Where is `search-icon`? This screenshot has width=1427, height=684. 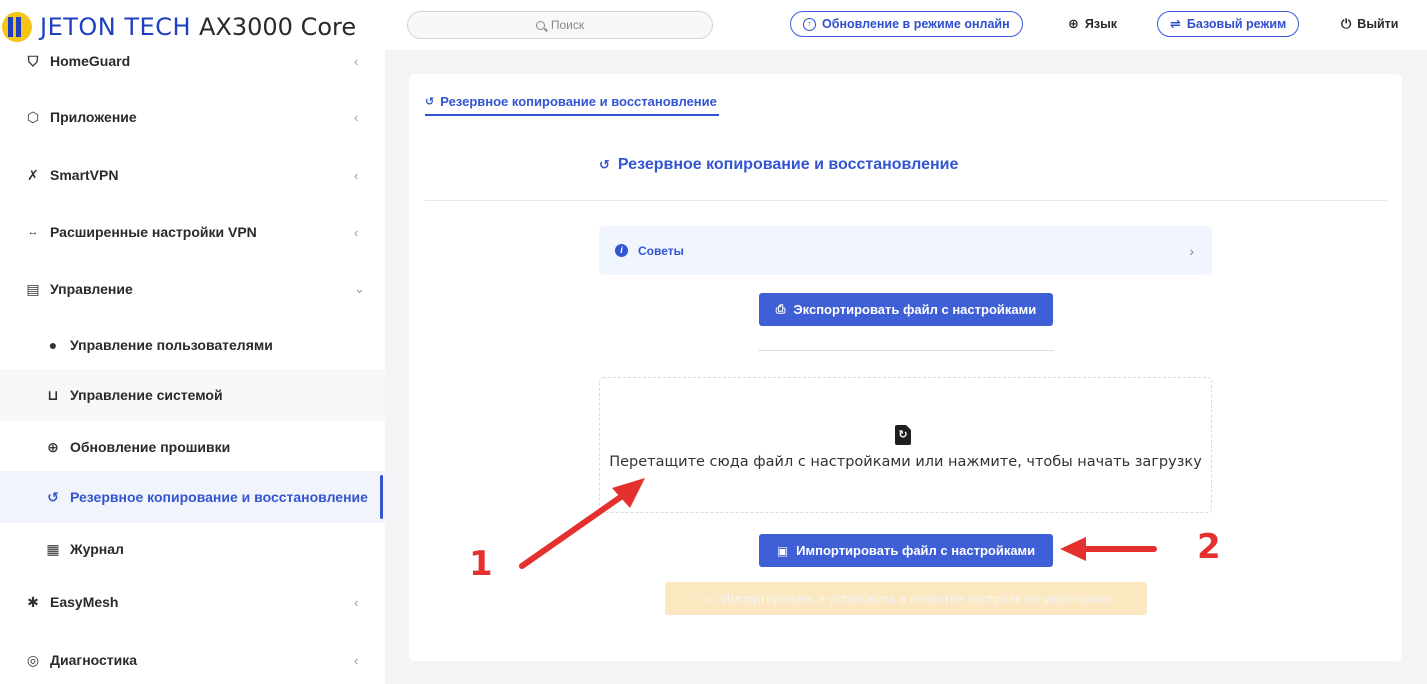 search-icon is located at coordinates (540, 25).